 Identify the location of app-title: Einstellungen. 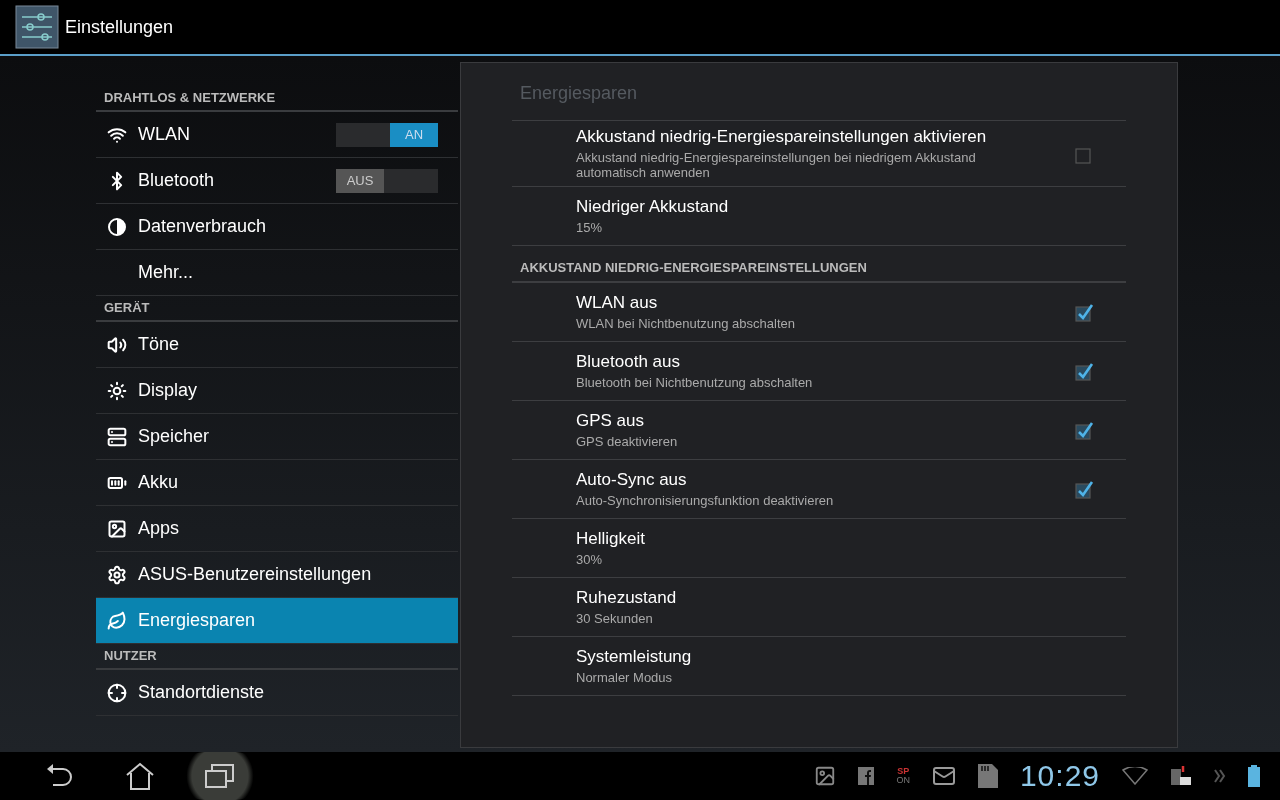
(119, 27).